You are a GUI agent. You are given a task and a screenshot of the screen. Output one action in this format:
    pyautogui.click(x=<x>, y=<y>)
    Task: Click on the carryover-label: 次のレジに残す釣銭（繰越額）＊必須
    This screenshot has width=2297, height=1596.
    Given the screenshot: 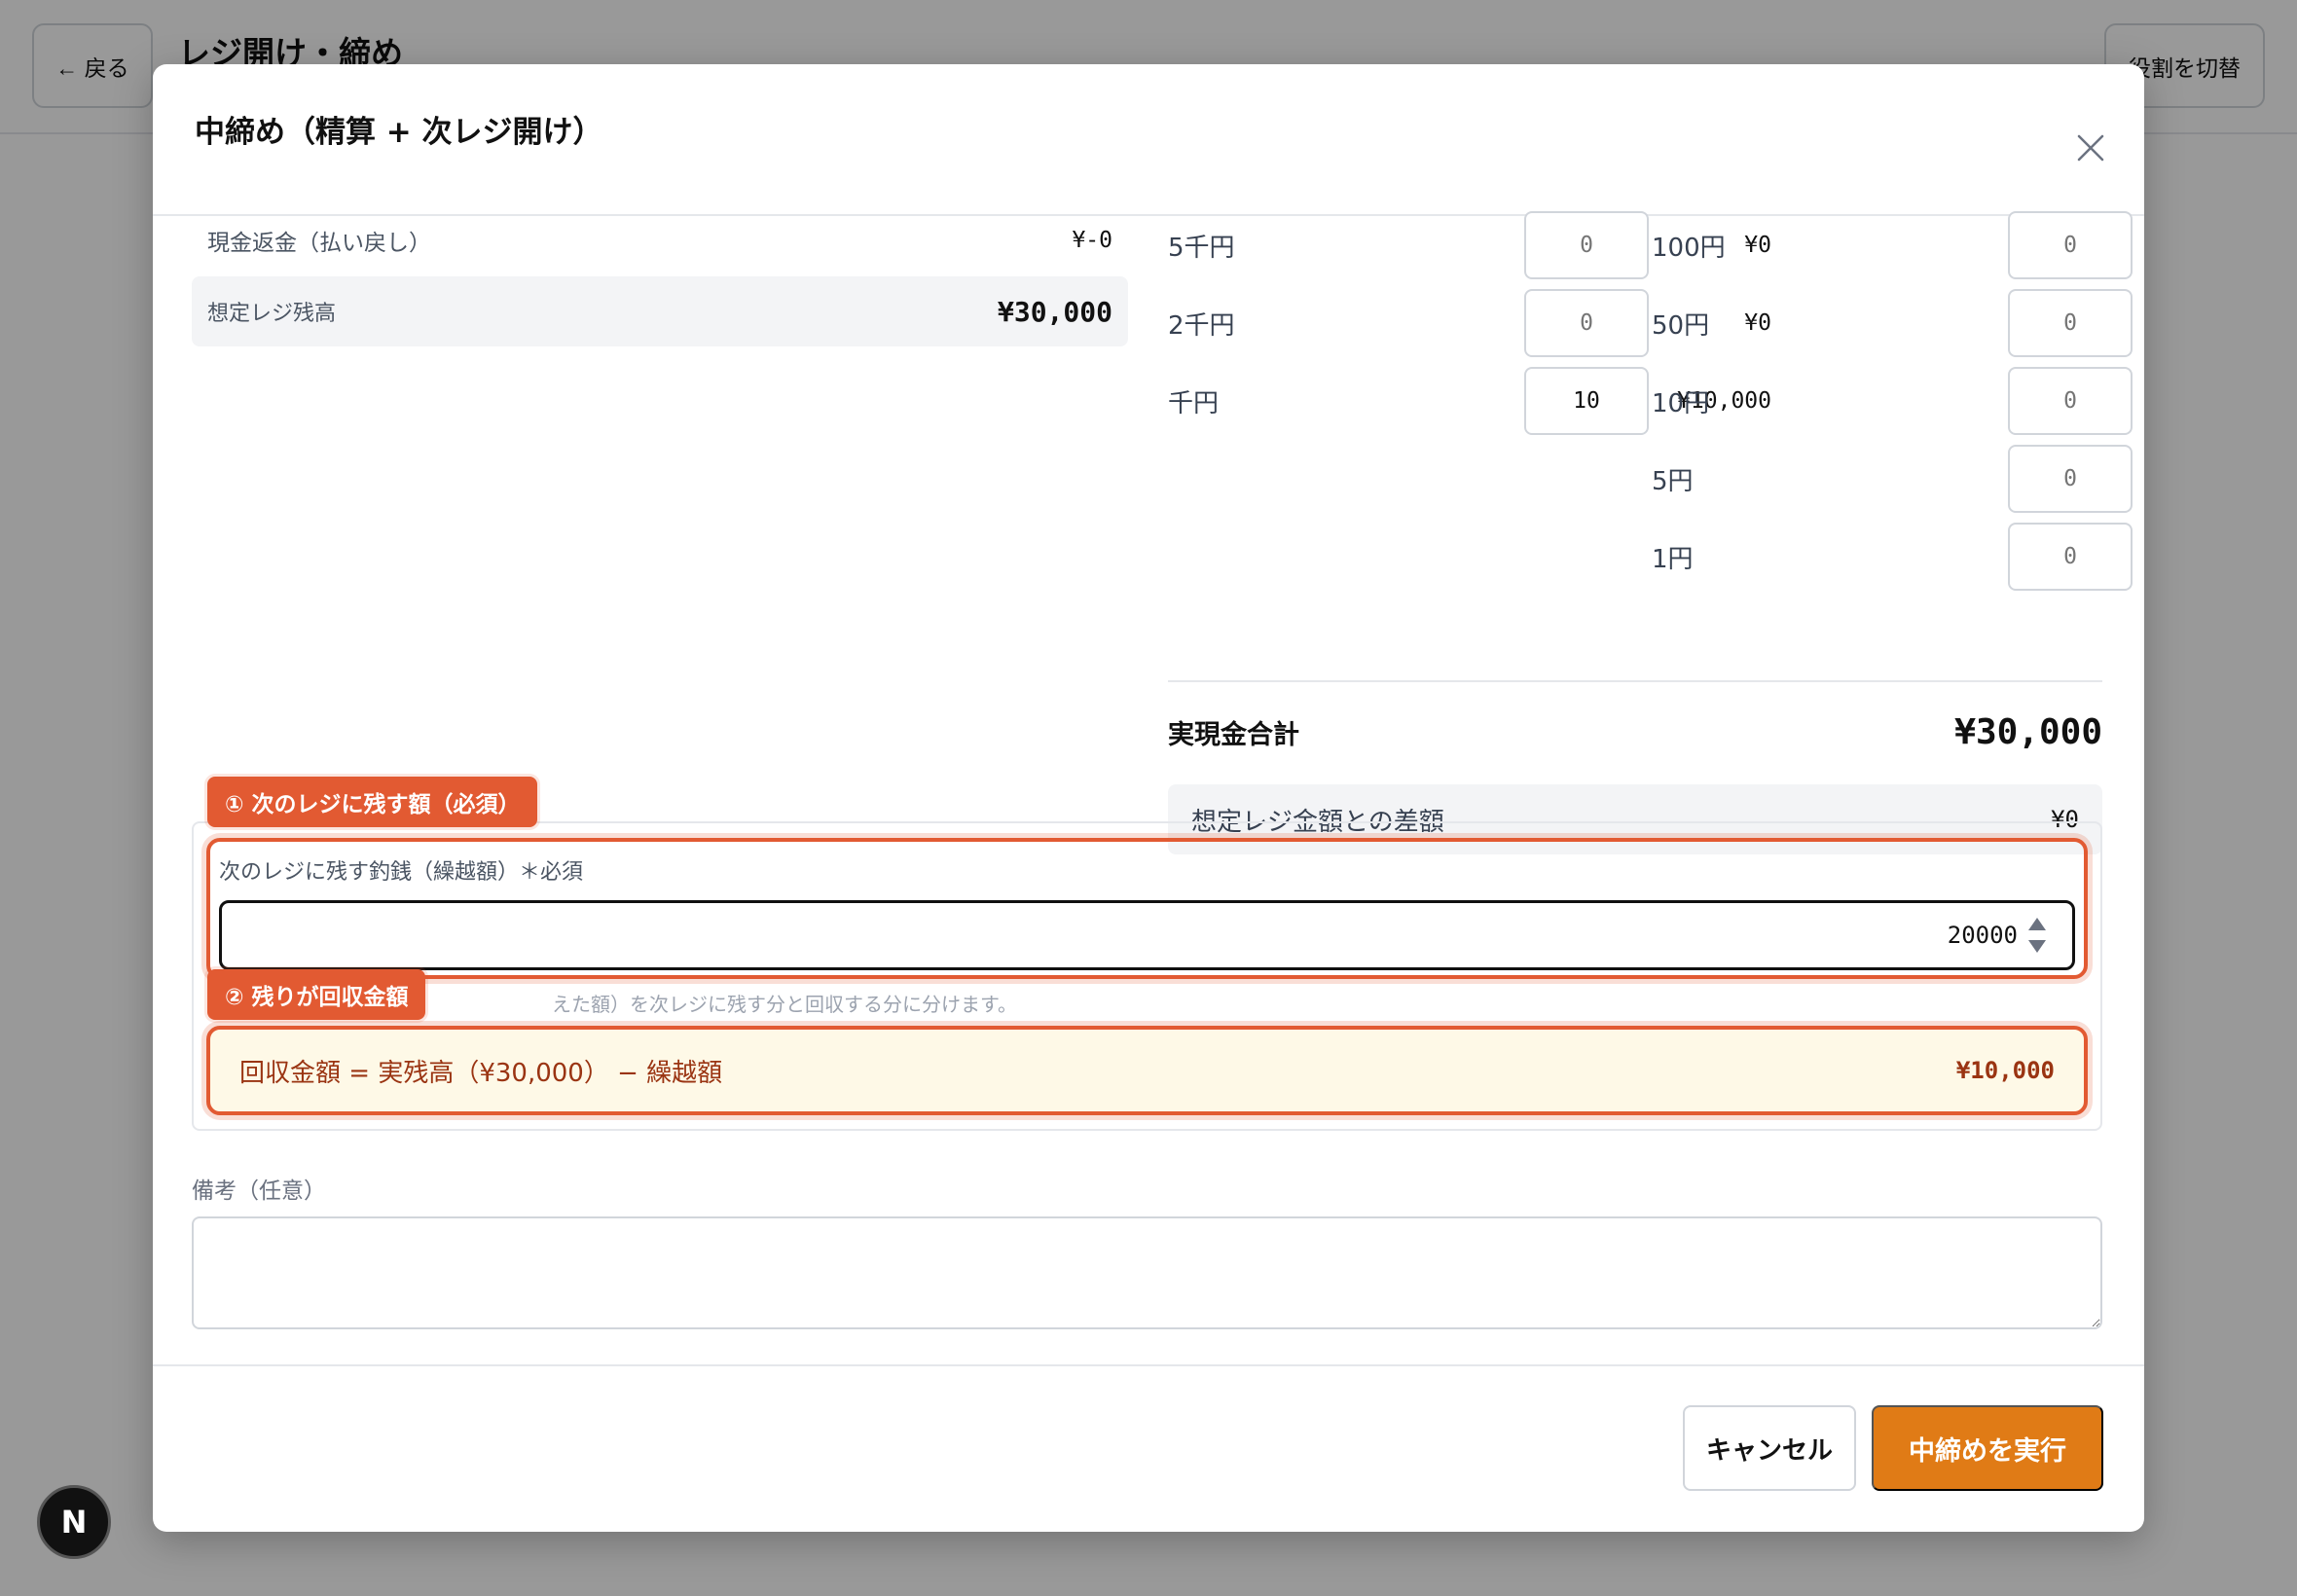 What is the action you would take?
    pyautogui.click(x=401, y=872)
    